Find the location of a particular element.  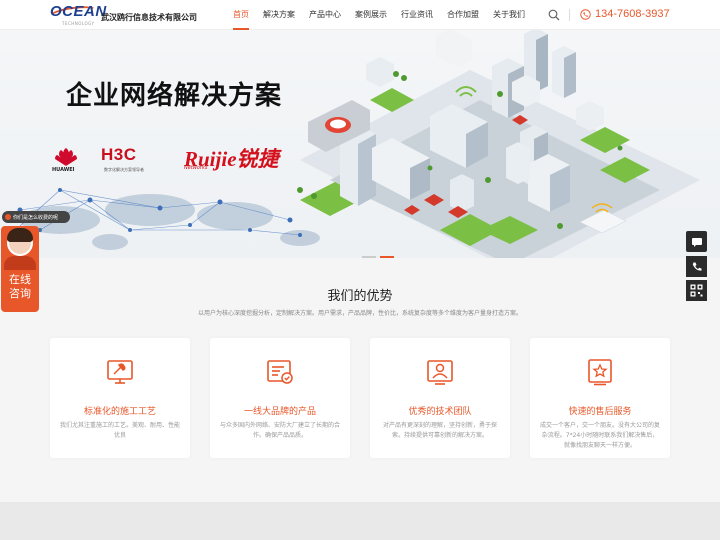

online-consult-button: 在线 咨询 is located at coordinates (20, 269).